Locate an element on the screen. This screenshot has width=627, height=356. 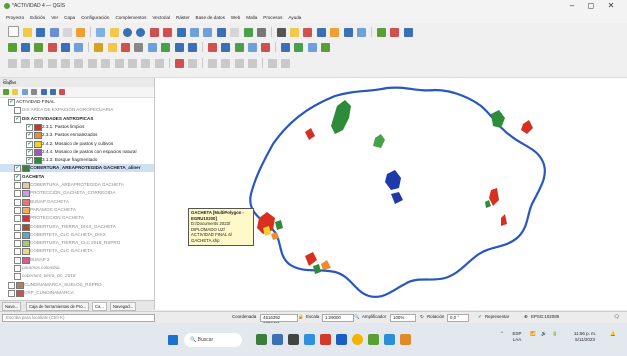
layer-row: ✔ 2.3.3. Pastos enmalezados is located at coordinates (77, 135).